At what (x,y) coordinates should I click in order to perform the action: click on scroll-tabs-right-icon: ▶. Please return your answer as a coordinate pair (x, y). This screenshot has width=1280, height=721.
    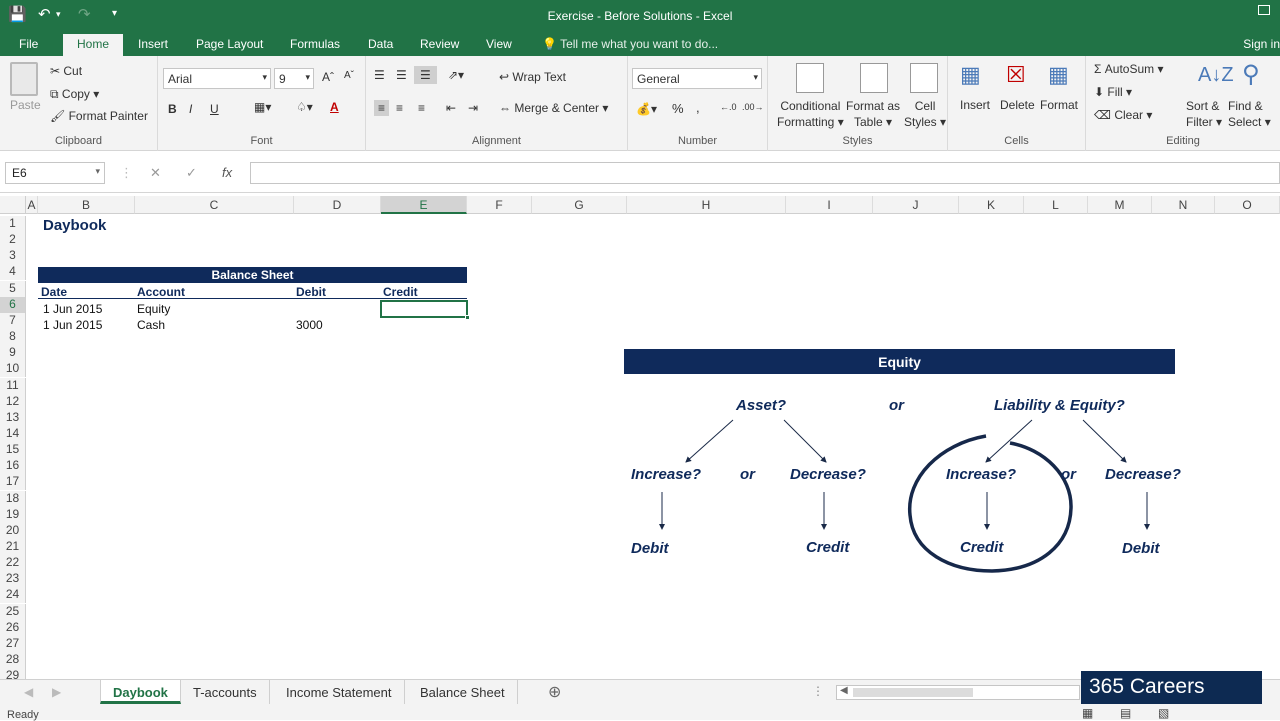
    Looking at the image, I should click on (56, 692).